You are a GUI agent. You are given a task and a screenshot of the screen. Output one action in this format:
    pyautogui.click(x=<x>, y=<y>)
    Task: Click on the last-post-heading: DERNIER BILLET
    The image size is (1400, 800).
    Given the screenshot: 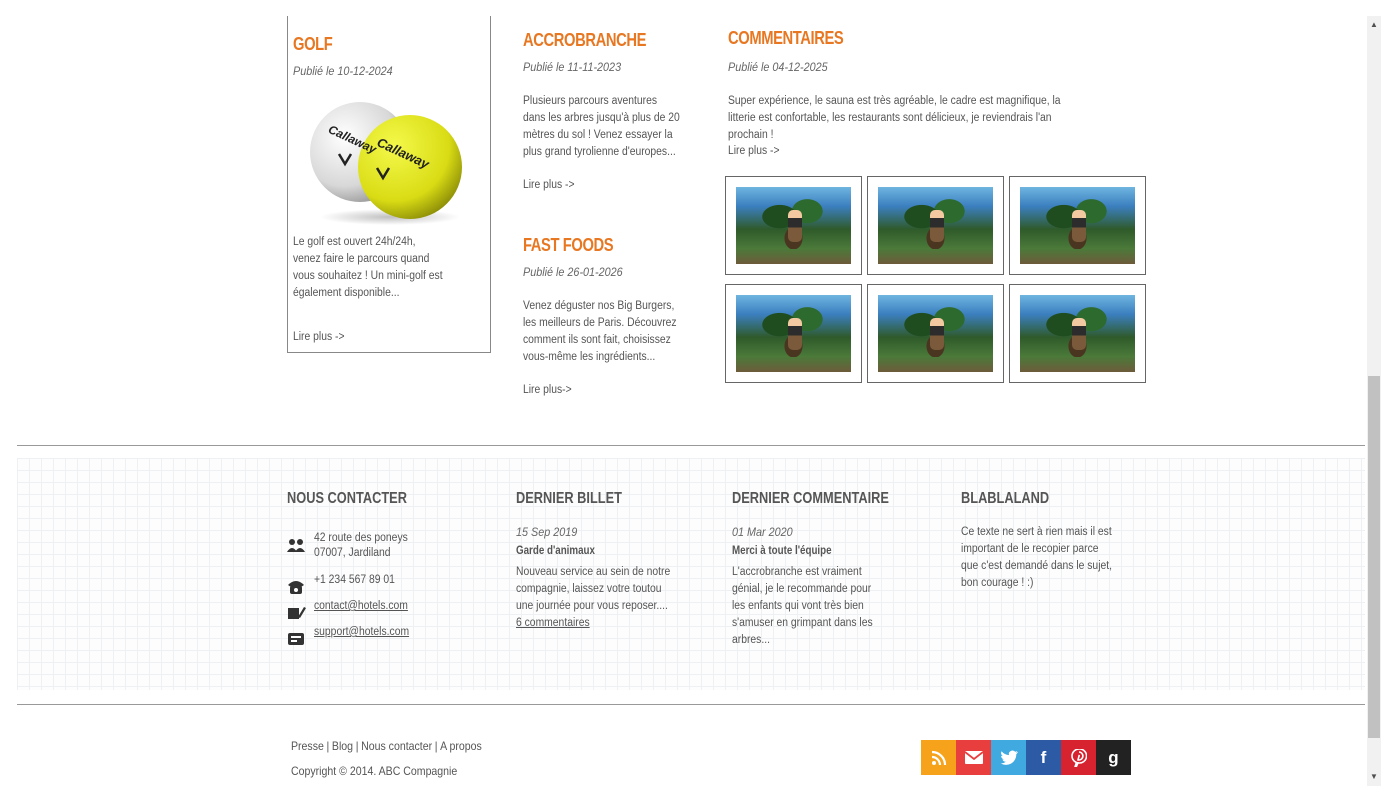 What is the action you would take?
    pyautogui.click(x=569, y=498)
    